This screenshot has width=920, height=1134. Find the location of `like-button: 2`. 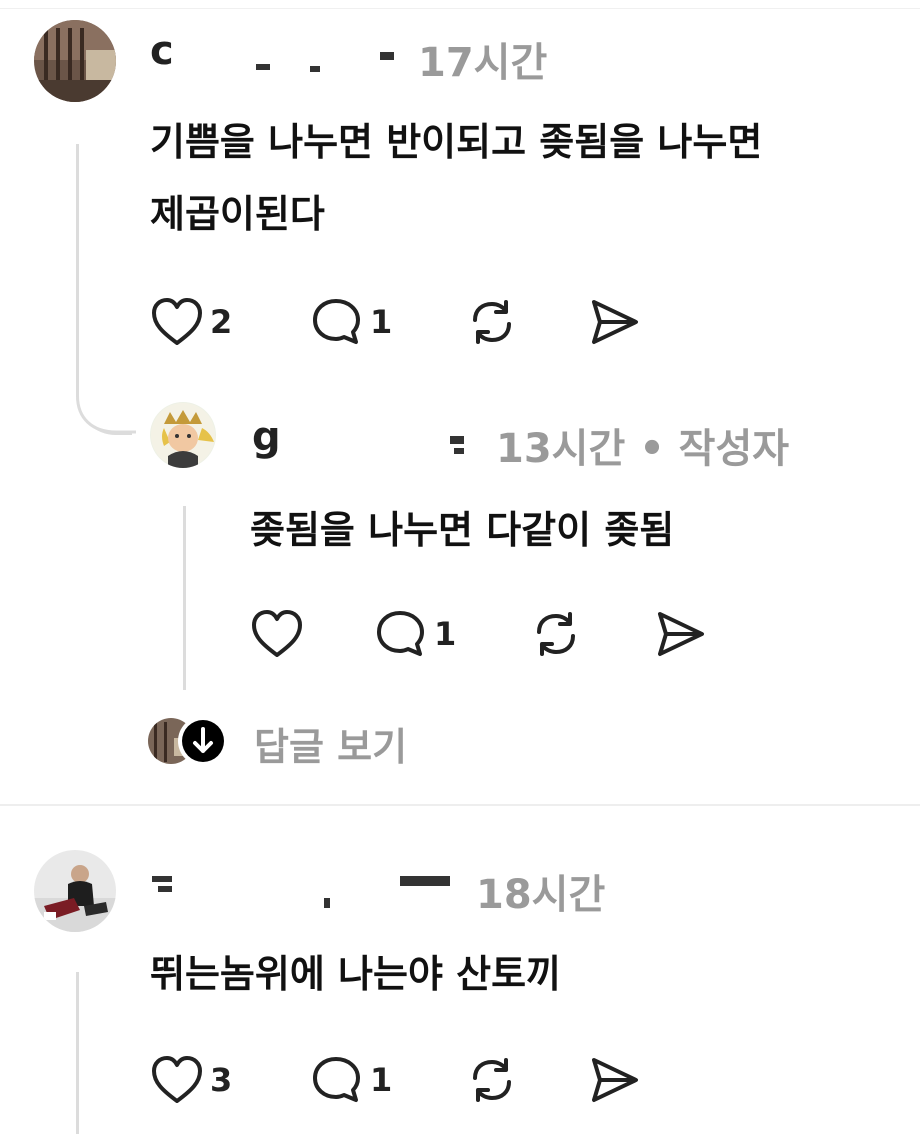

like-button: 2 is located at coordinates (191, 322).